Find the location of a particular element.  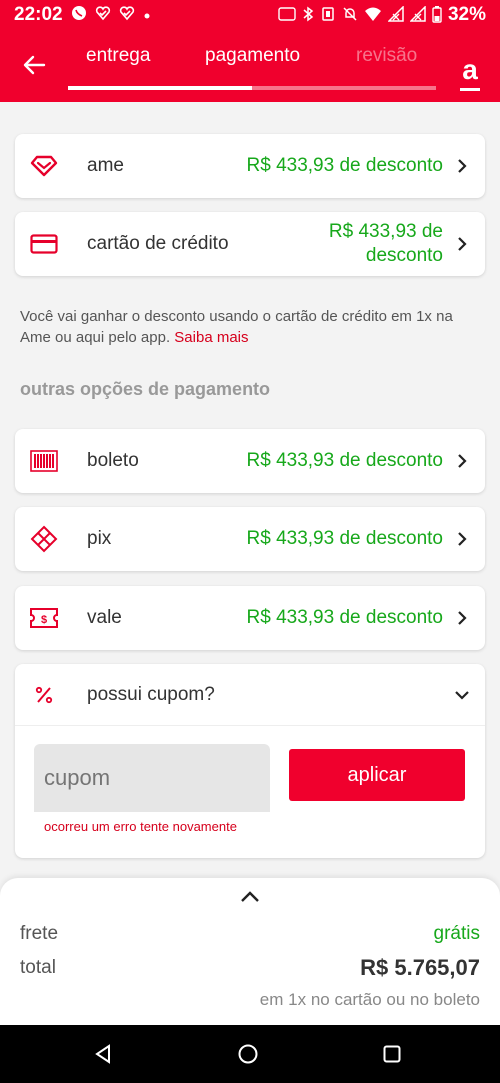

chevron-down-icon is located at coordinates (462, 695).